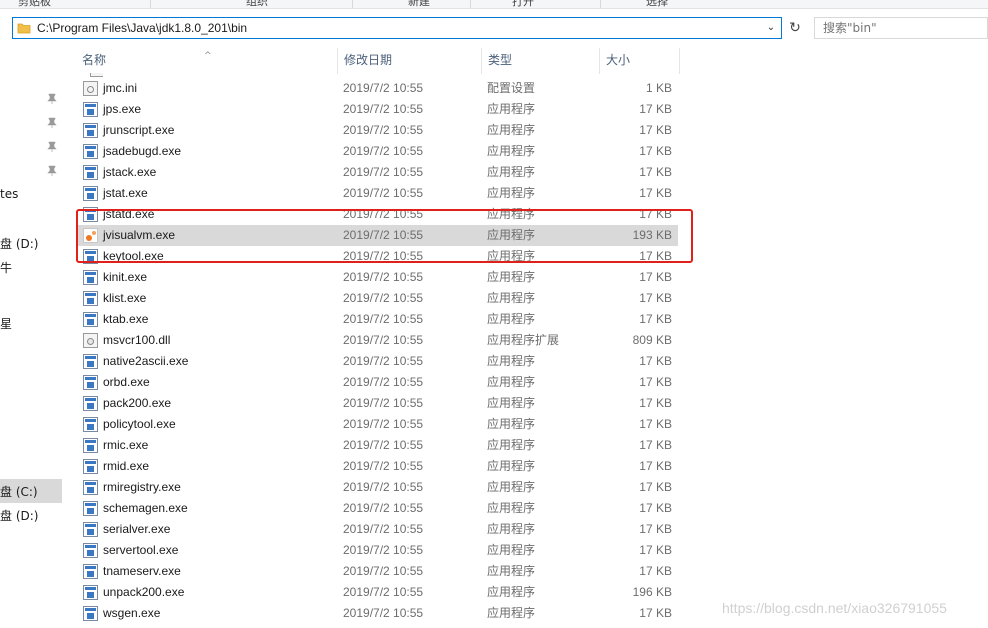  Describe the element at coordinates (24, 28) in the screenshot. I see `folder-icon` at that location.